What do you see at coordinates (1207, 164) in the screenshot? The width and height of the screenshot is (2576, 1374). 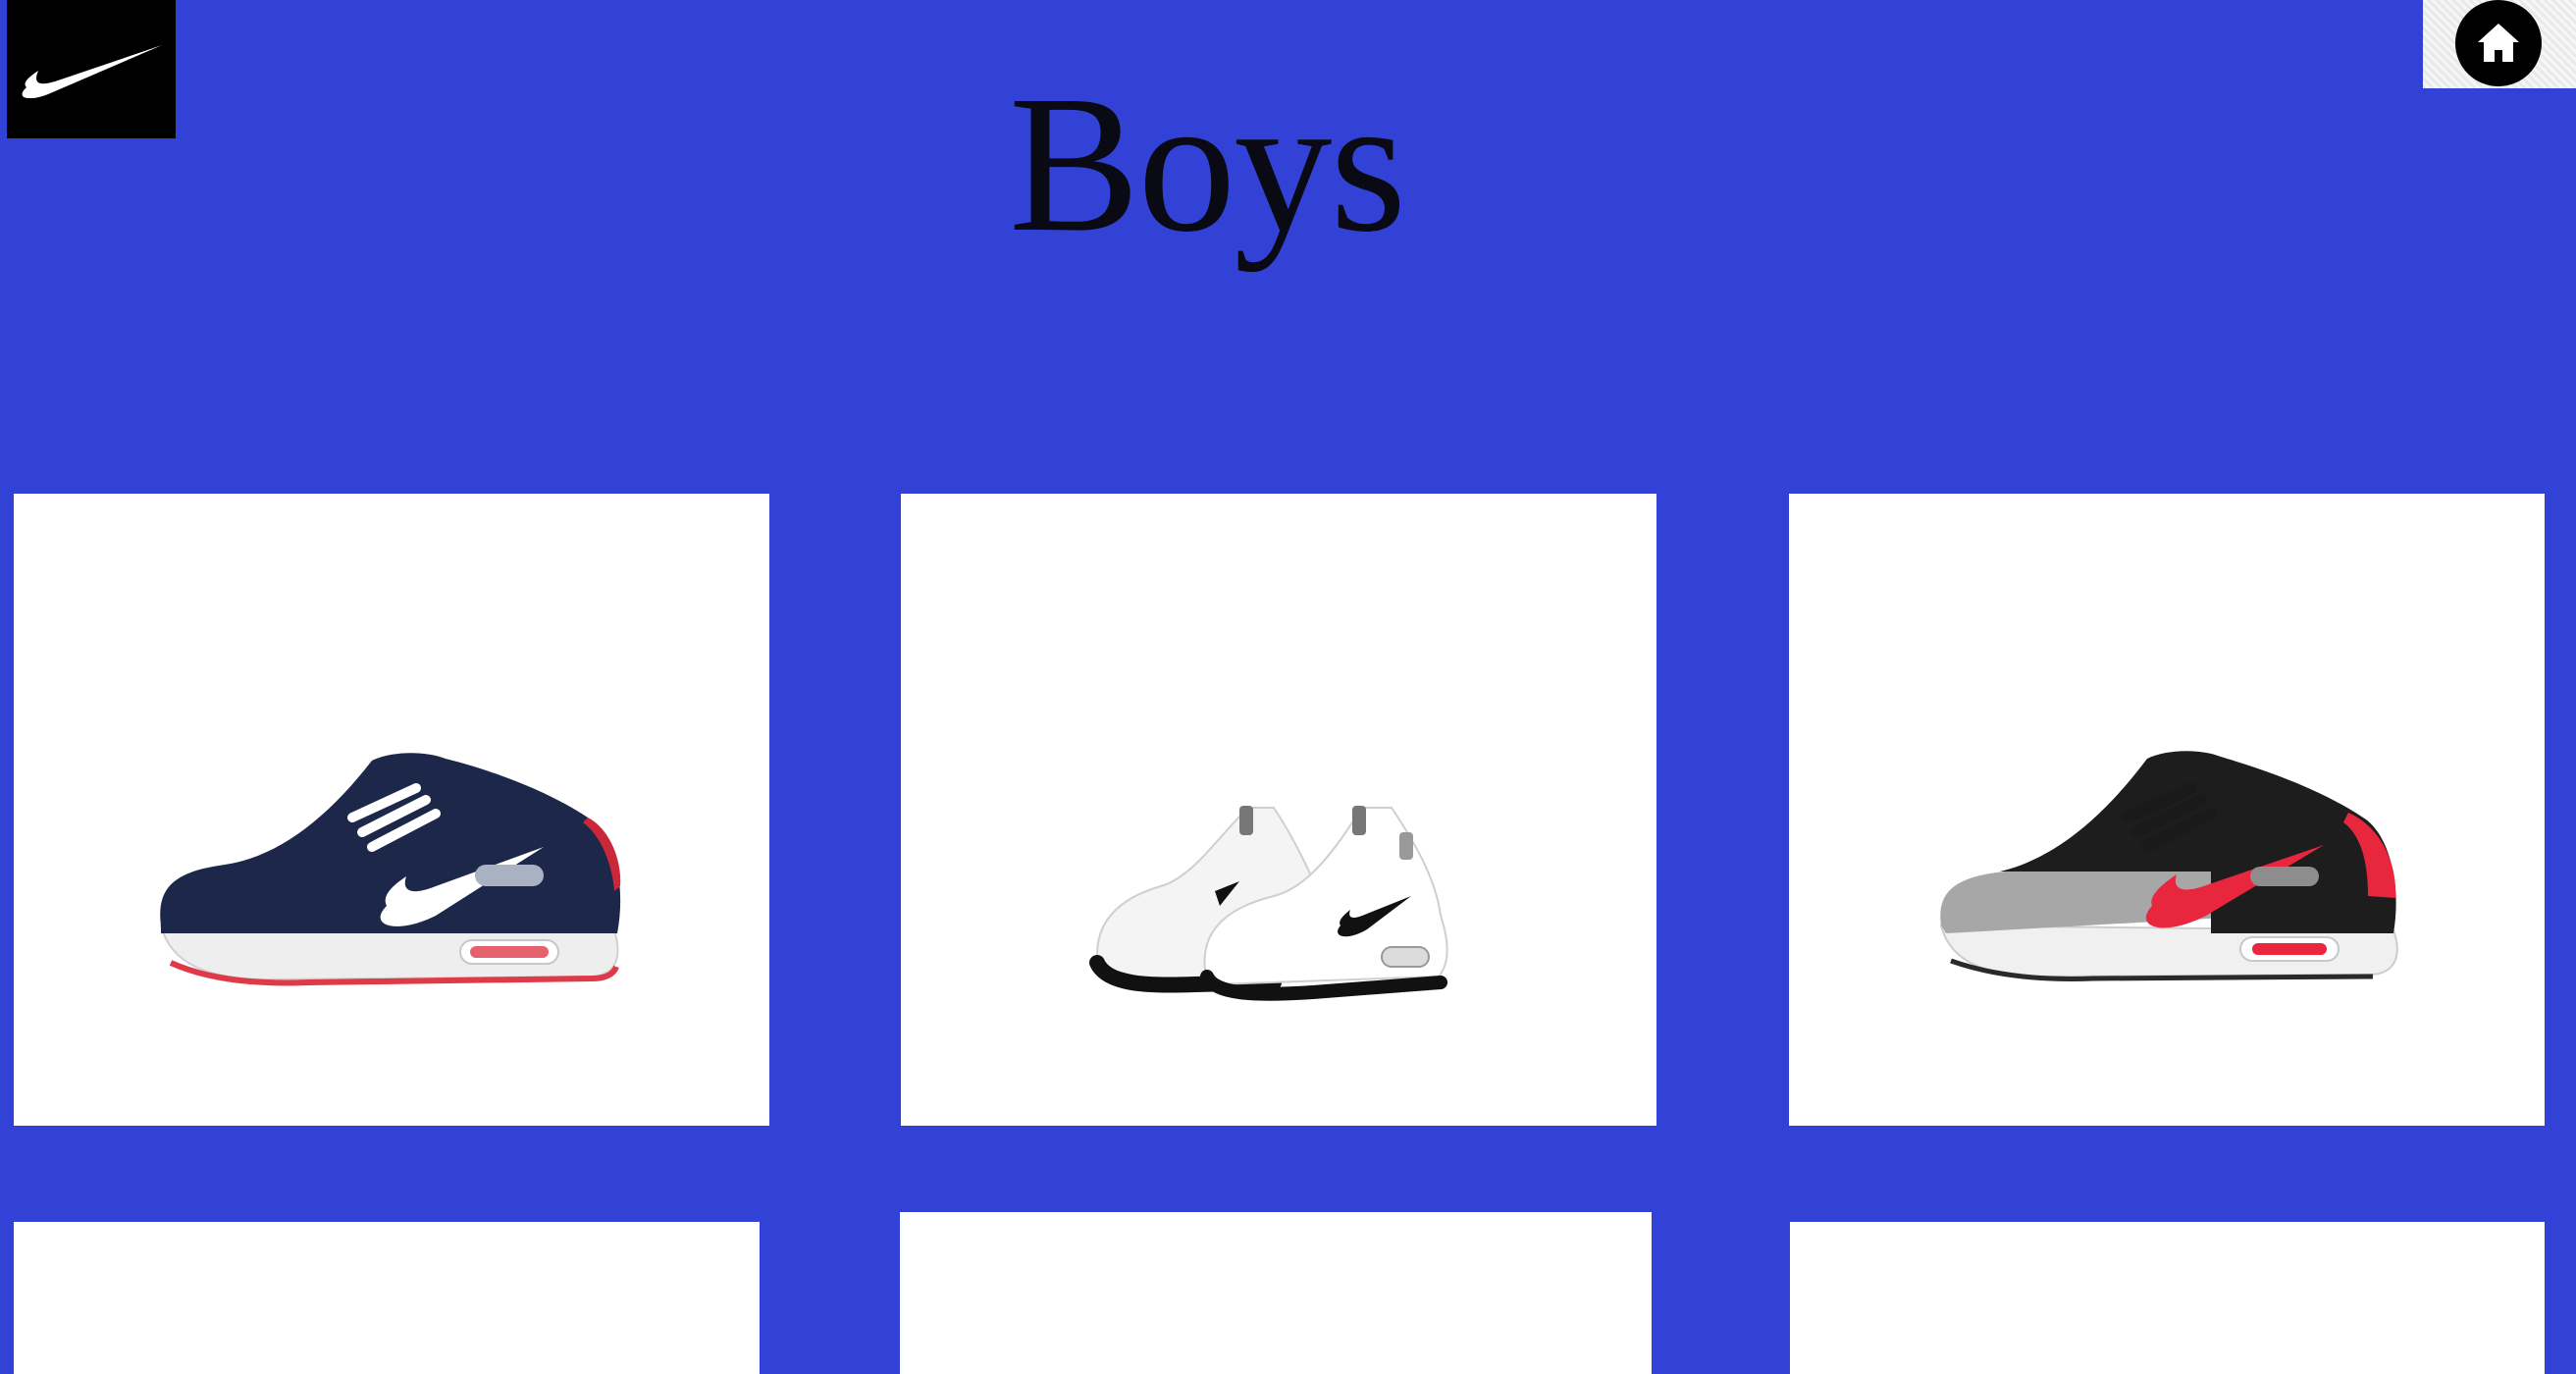 I see `page-title: Boys` at bounding box center [1207, 164].